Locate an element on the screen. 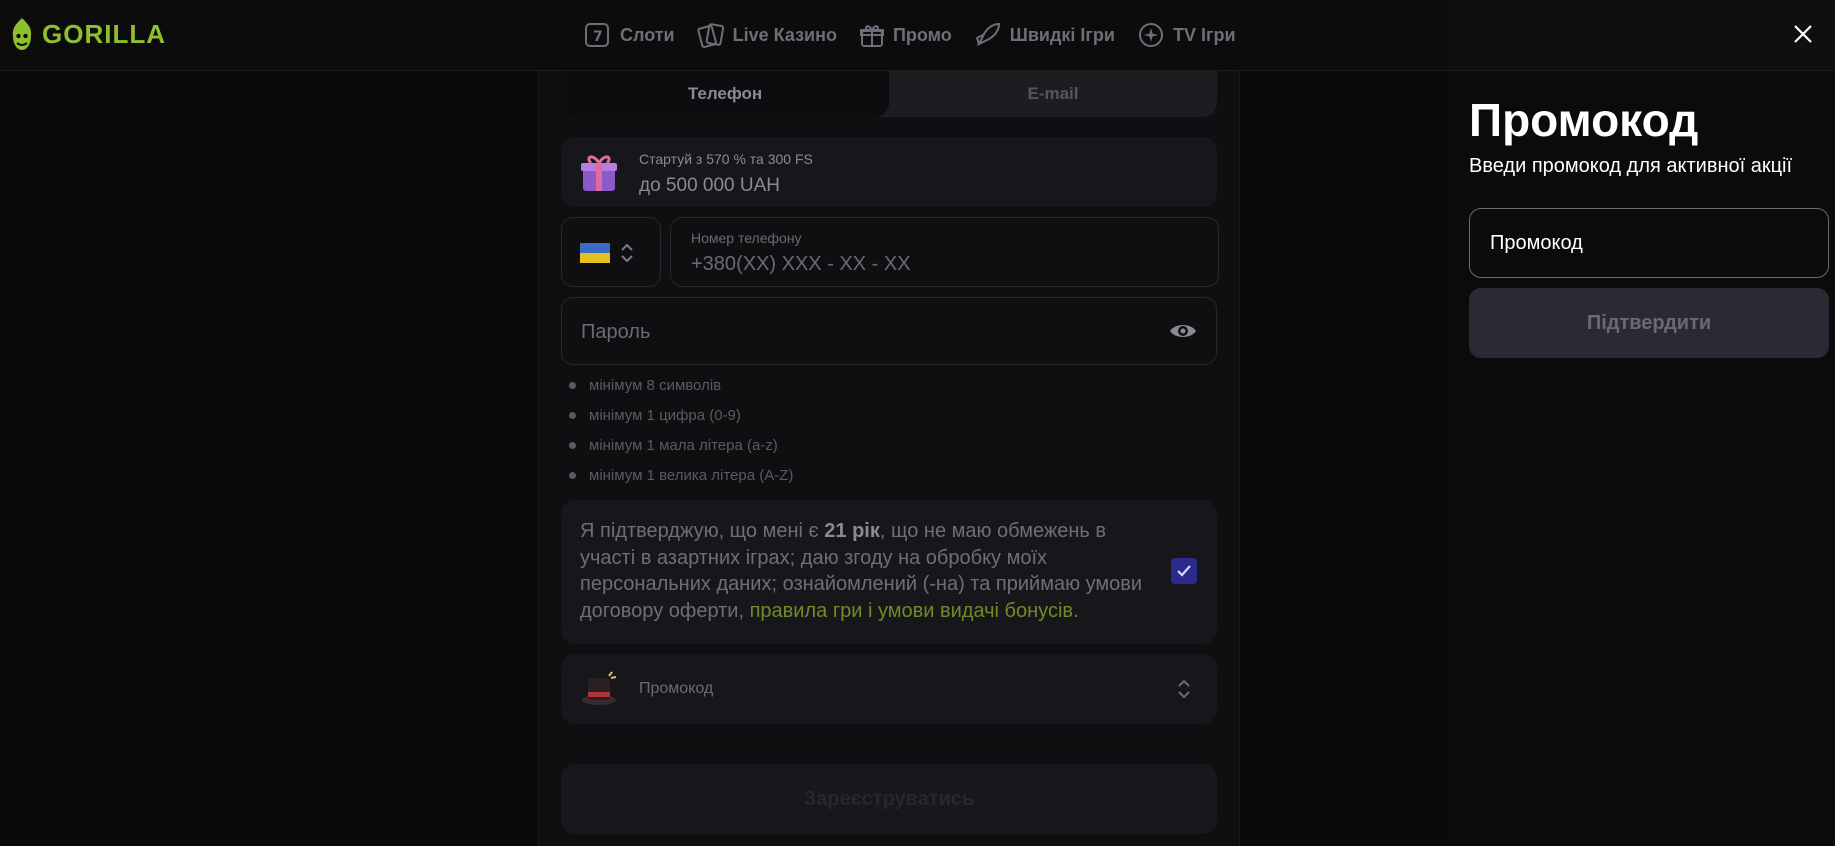  password-rule: мінімум 1 мала літера (a-z) is located at coordinates (679, 452).